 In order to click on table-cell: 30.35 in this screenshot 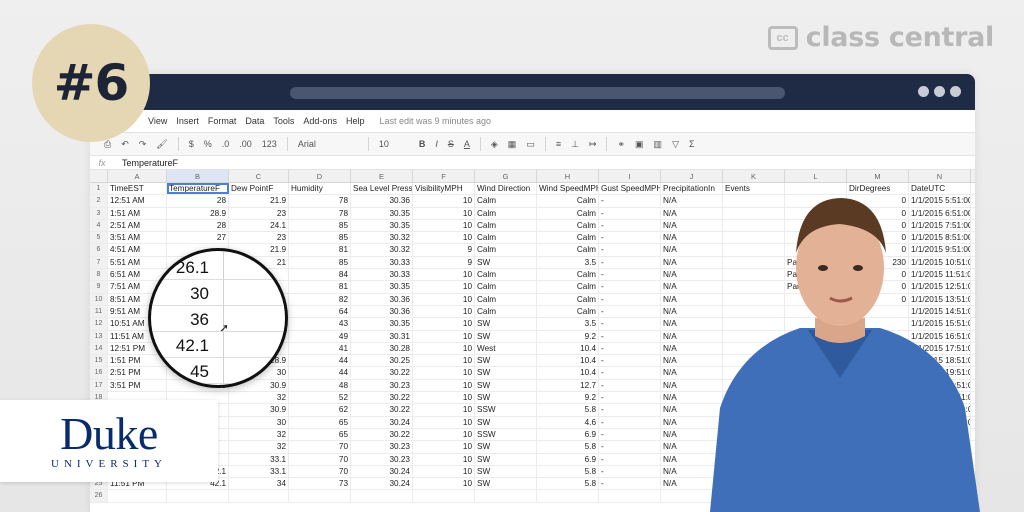, I will do `click(382, 324)`.